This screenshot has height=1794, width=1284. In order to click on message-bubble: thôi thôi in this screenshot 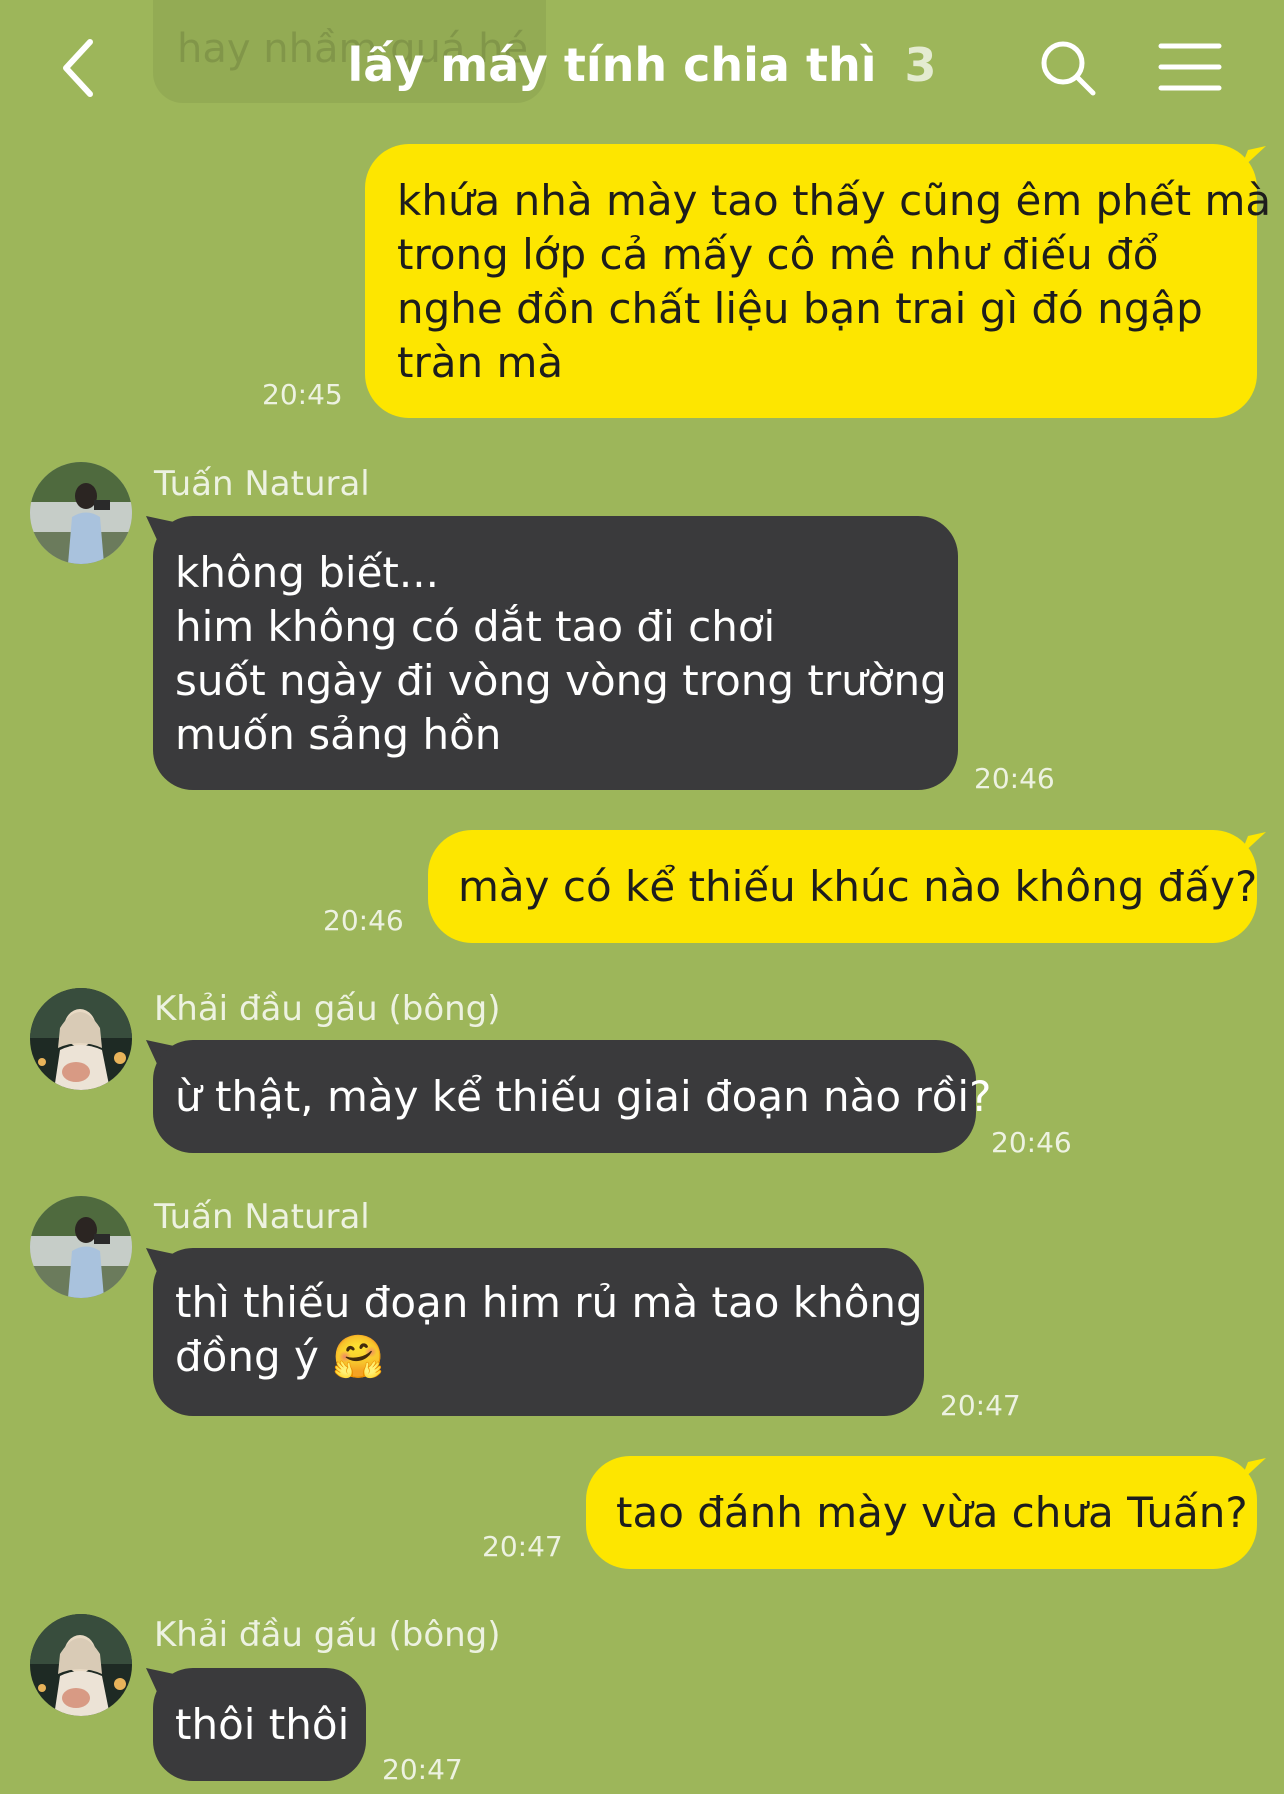, I will do `click(259, 1724)`.